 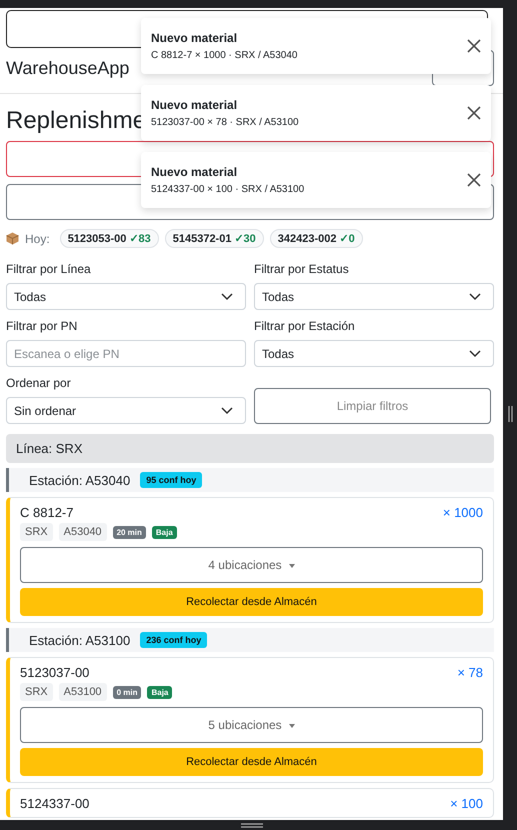 I want to click on filter-select: Sin ordenar, so click(x=126, y=410).